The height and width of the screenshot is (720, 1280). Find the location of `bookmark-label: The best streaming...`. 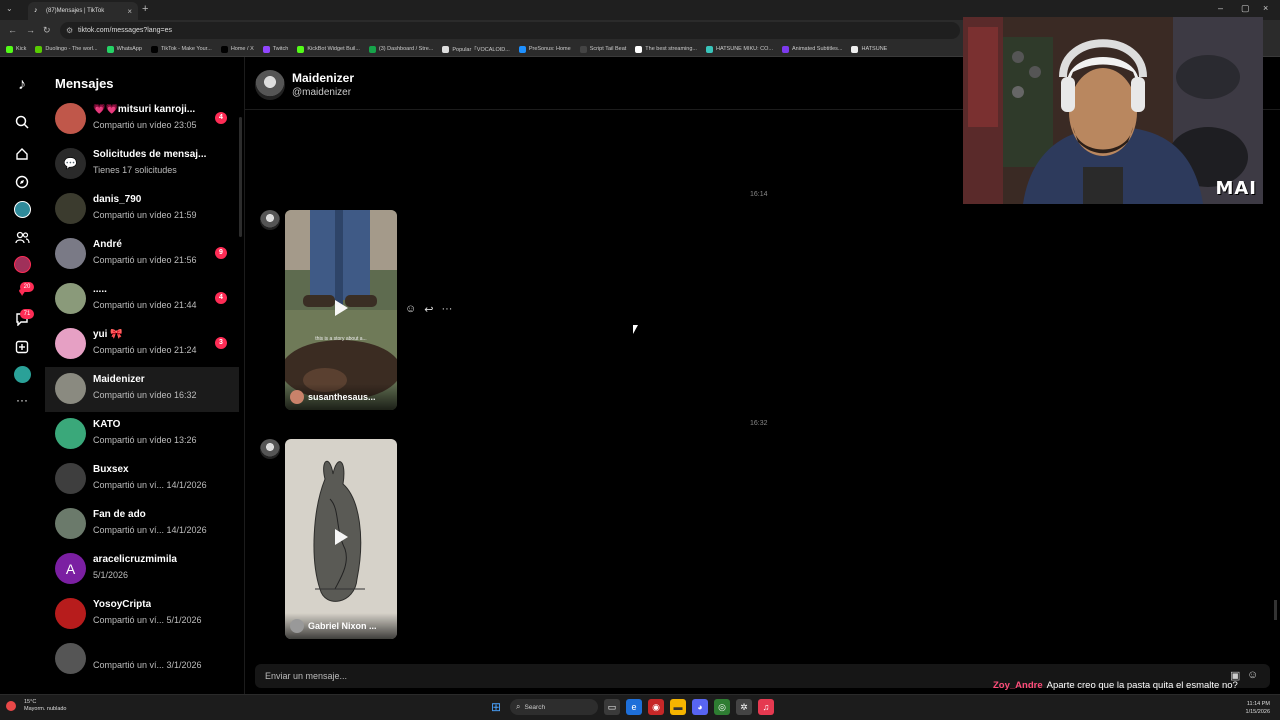

bookmark-label: The best streaming... is located at coordinates (671, 49).